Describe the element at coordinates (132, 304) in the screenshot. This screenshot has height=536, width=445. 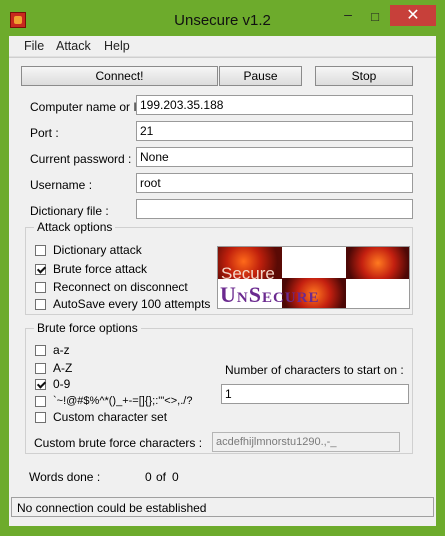
I see `checkbox-label: AutoSave every 100 attempts` at that location.